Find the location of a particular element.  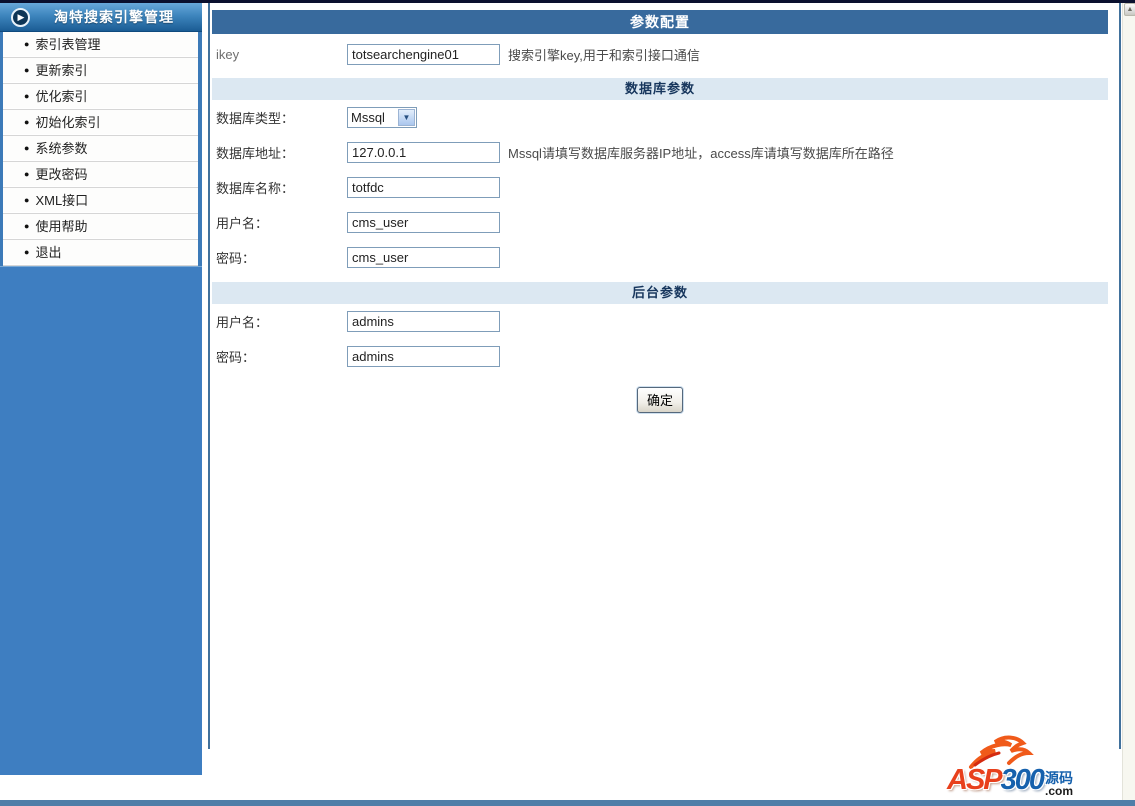

admin-username-row: 用户名： is located at coordinates (660, 321).